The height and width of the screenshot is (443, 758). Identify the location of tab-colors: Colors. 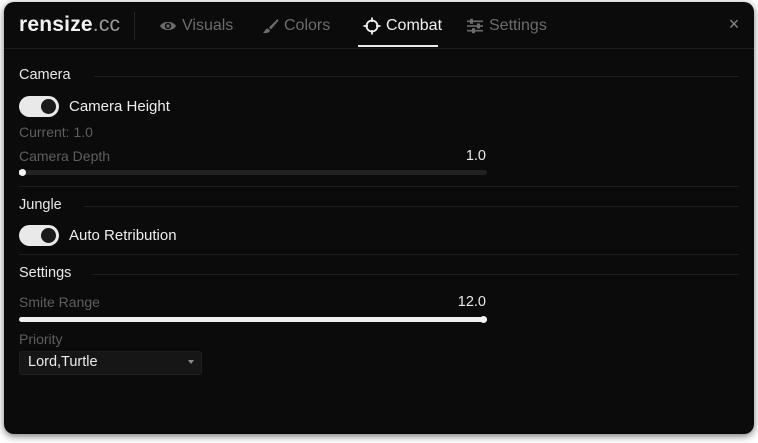
(296, 26).